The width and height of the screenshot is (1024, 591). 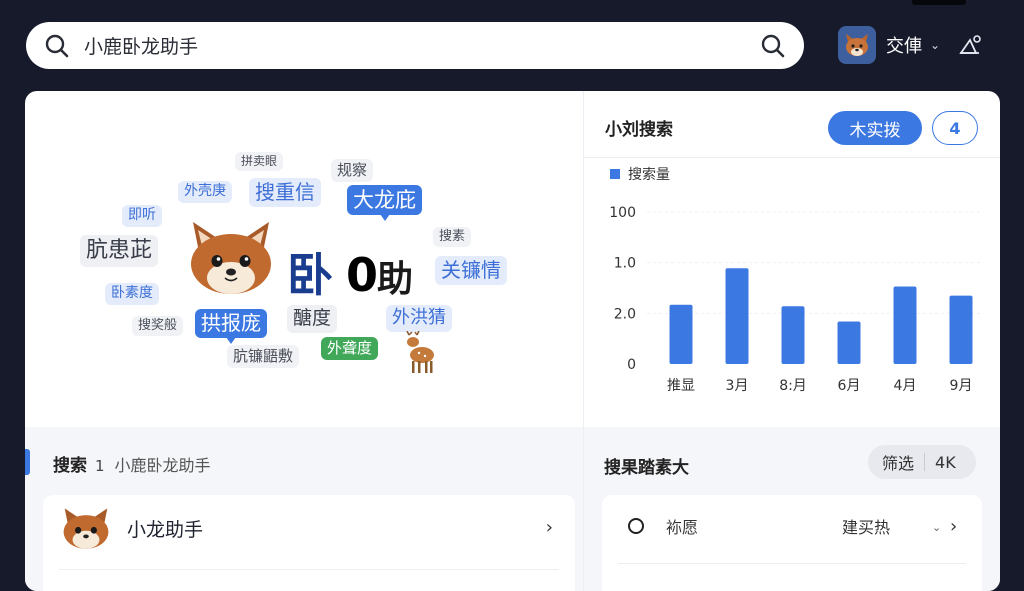 I want to click on trend-header: 小刘搜索 木实拨 4, so click(x=791, y=124).